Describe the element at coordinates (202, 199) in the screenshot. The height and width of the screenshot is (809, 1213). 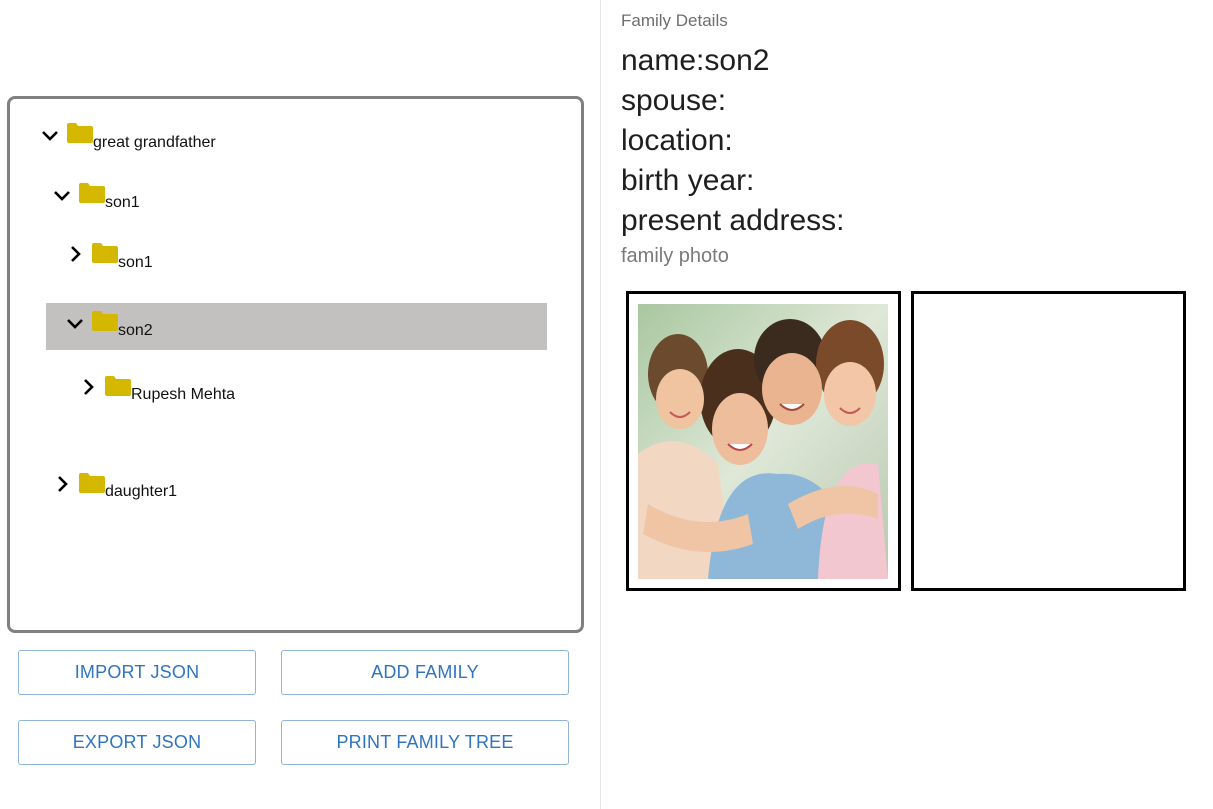
I see `tree-node-son1: son1` at that location.